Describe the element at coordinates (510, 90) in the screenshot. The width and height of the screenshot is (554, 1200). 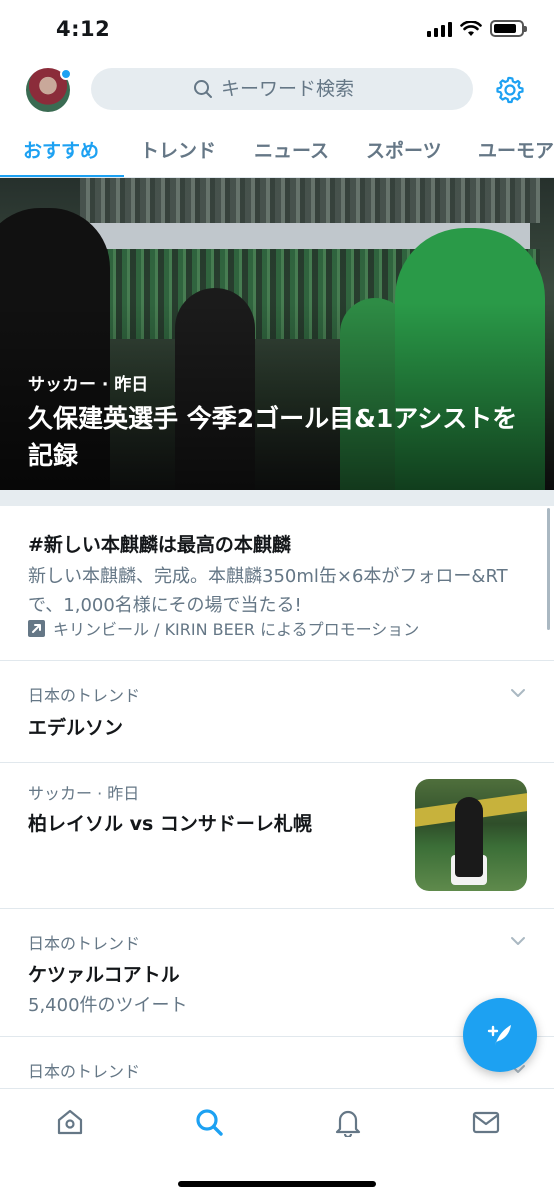
I see `gear-icon` at that location.